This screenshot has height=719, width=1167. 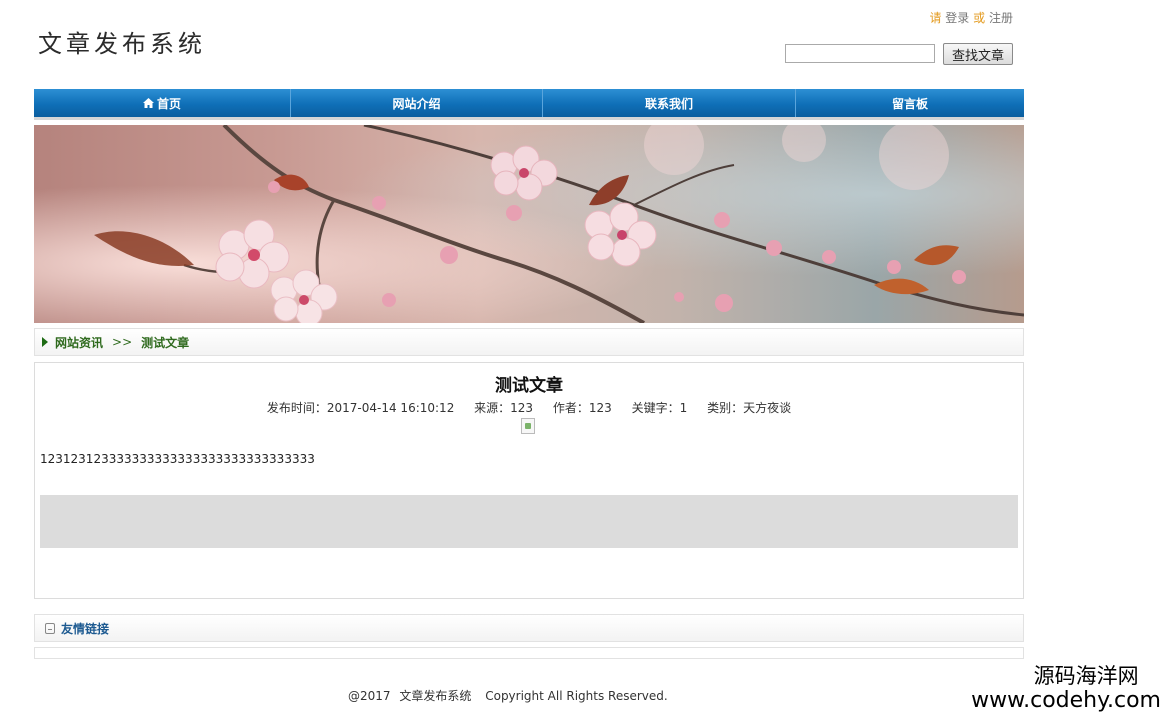 I want to click on footer-year: @2017, so click(x=369, y=696).